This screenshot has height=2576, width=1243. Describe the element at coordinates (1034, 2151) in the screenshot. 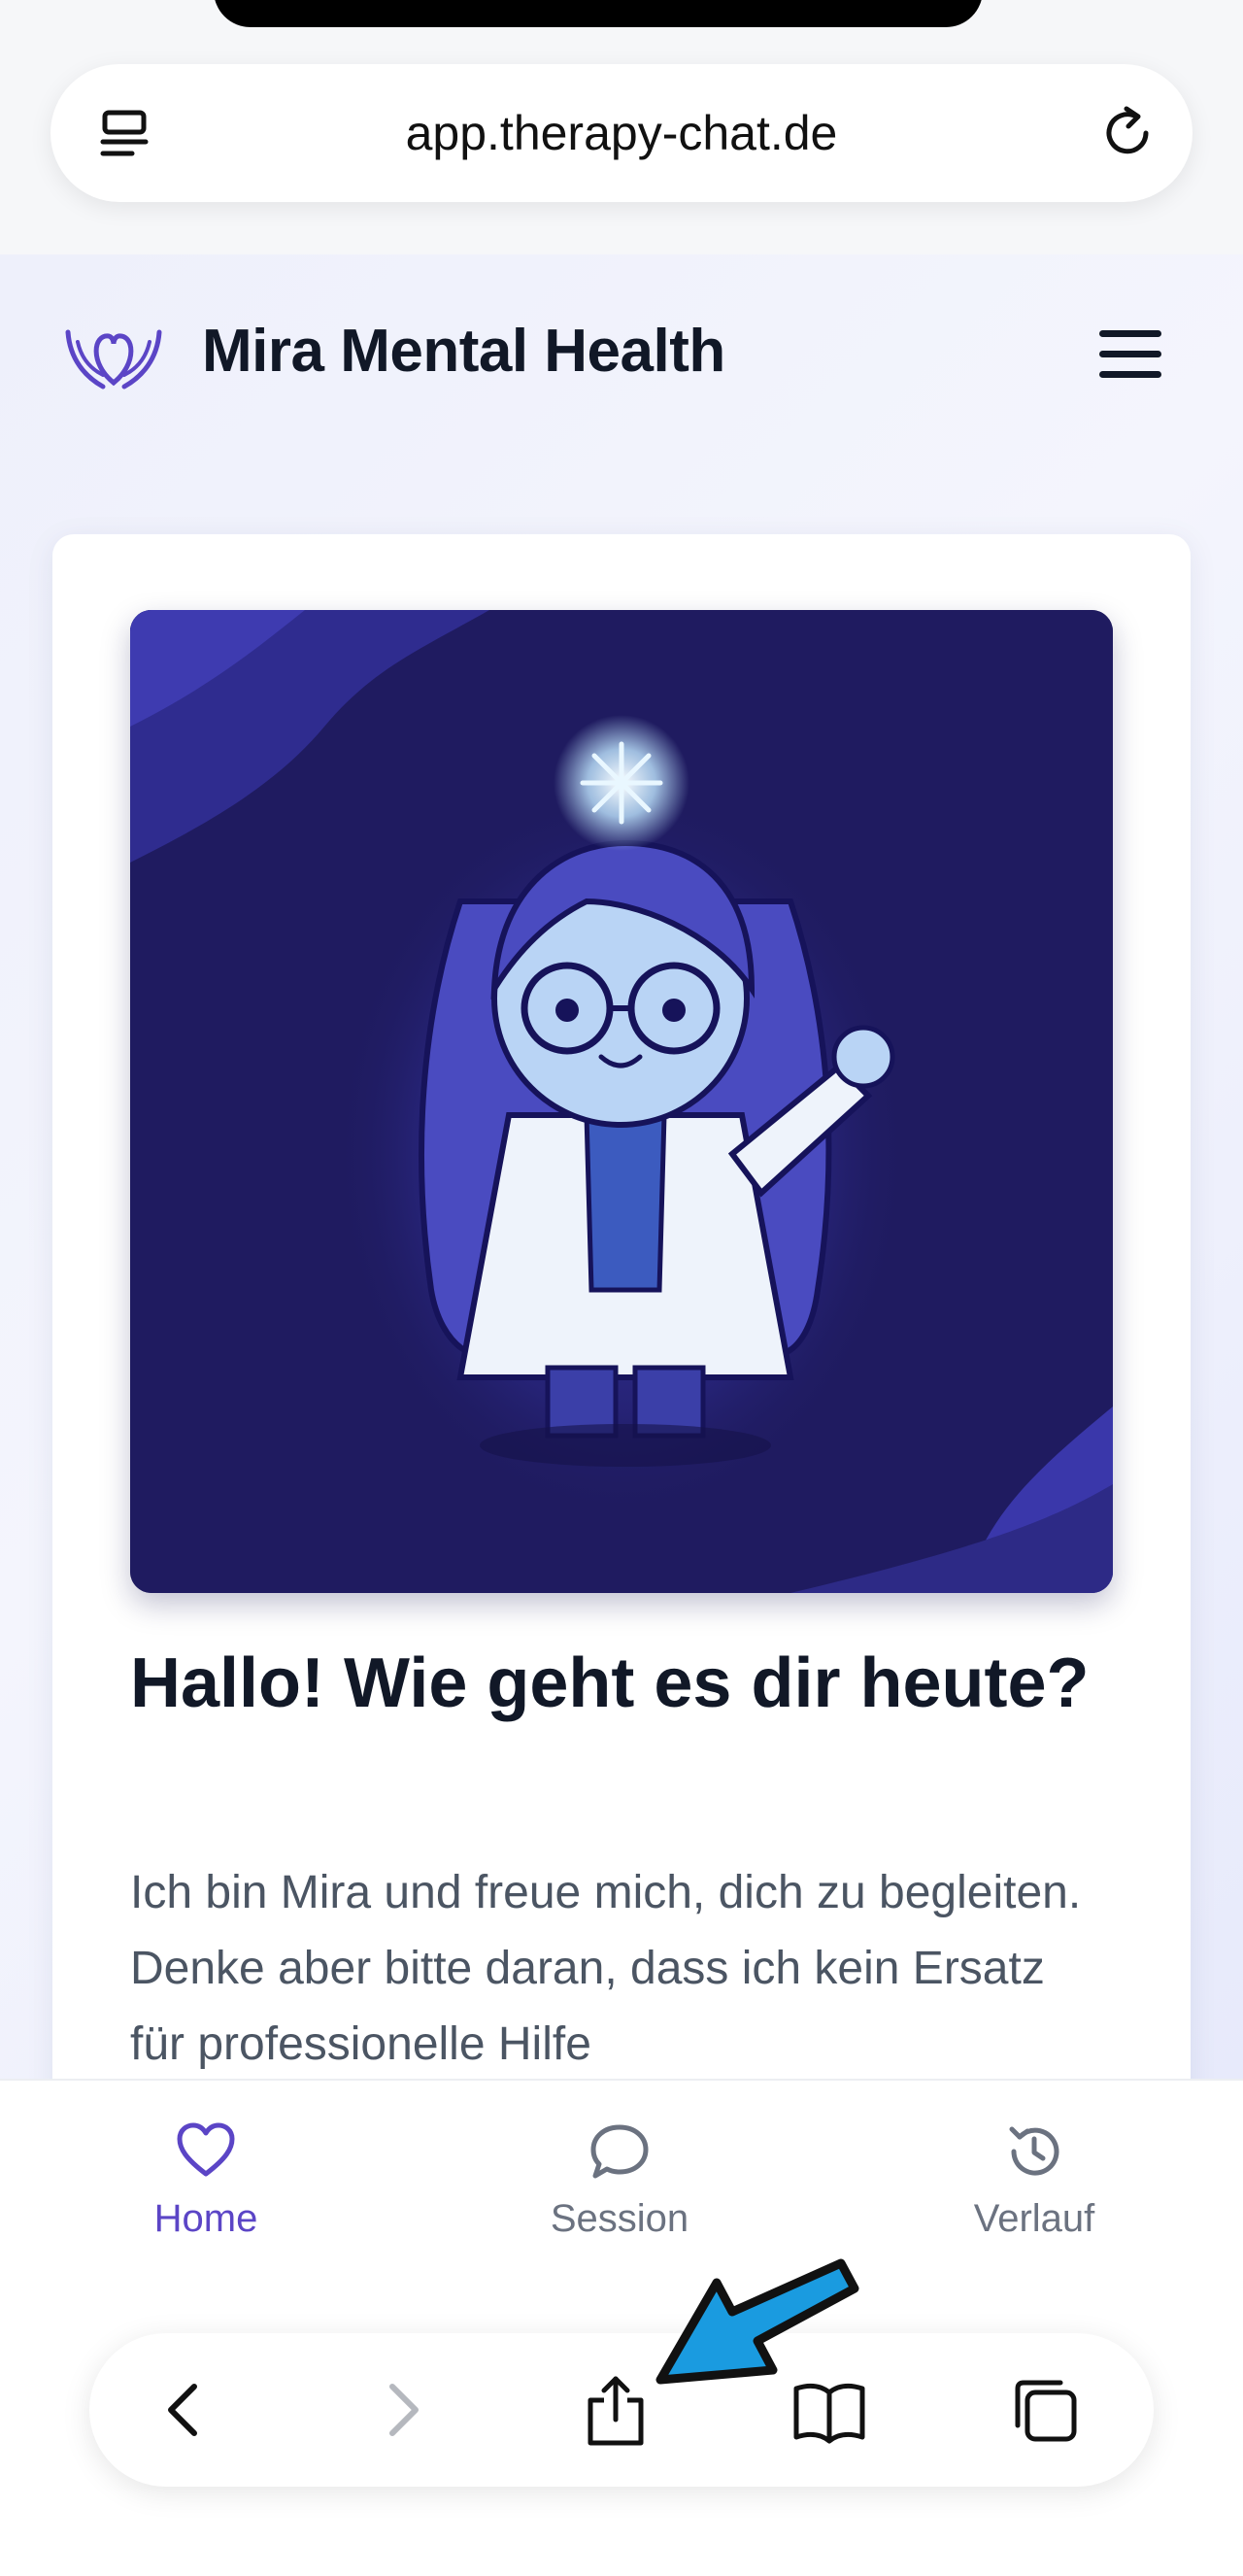

I see `history-icon` at that location.